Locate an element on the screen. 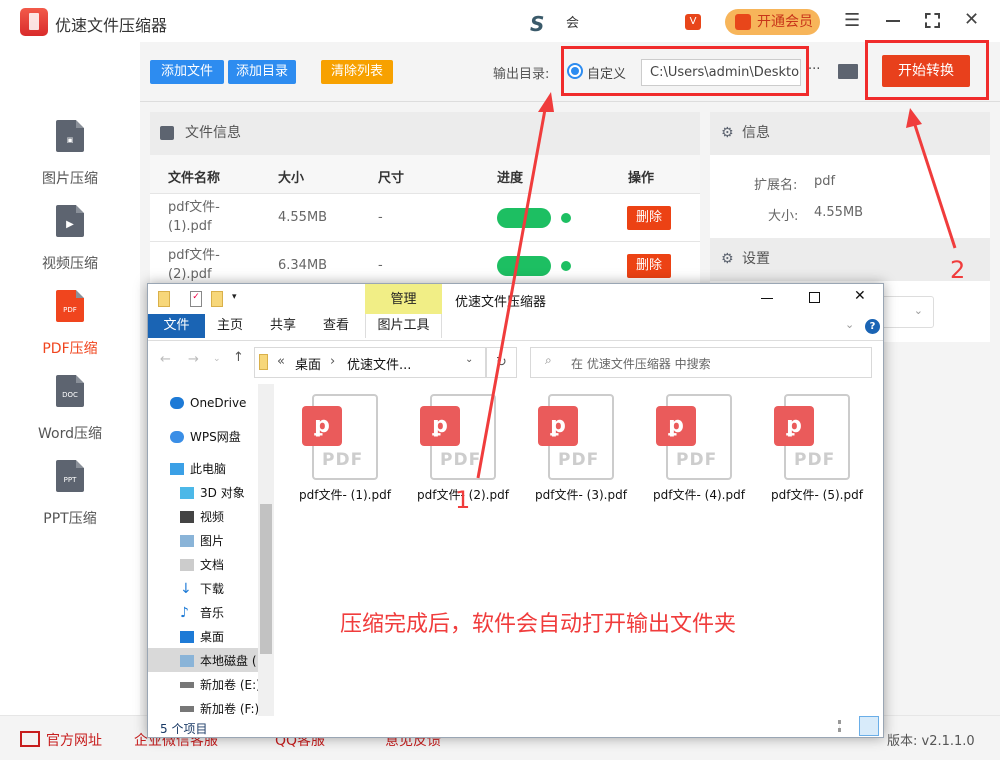 The height and width of the screenshot is (760, 1000). annotation-caption: 压缩完成后，软件会自动打开输出文件夹 is located at coordinates (538, 624).